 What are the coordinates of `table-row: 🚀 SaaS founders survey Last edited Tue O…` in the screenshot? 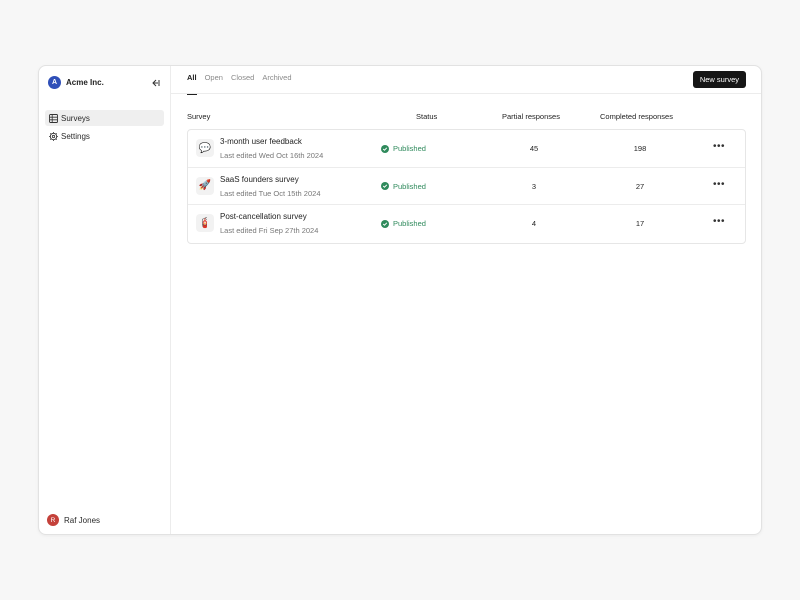 It's located at (466, 187).